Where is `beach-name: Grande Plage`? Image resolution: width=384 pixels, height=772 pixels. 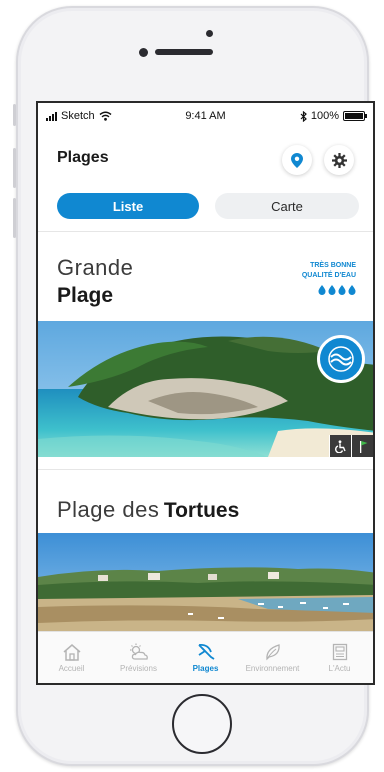
beach-name: Grande Plage is located at coordinates (95, 281).